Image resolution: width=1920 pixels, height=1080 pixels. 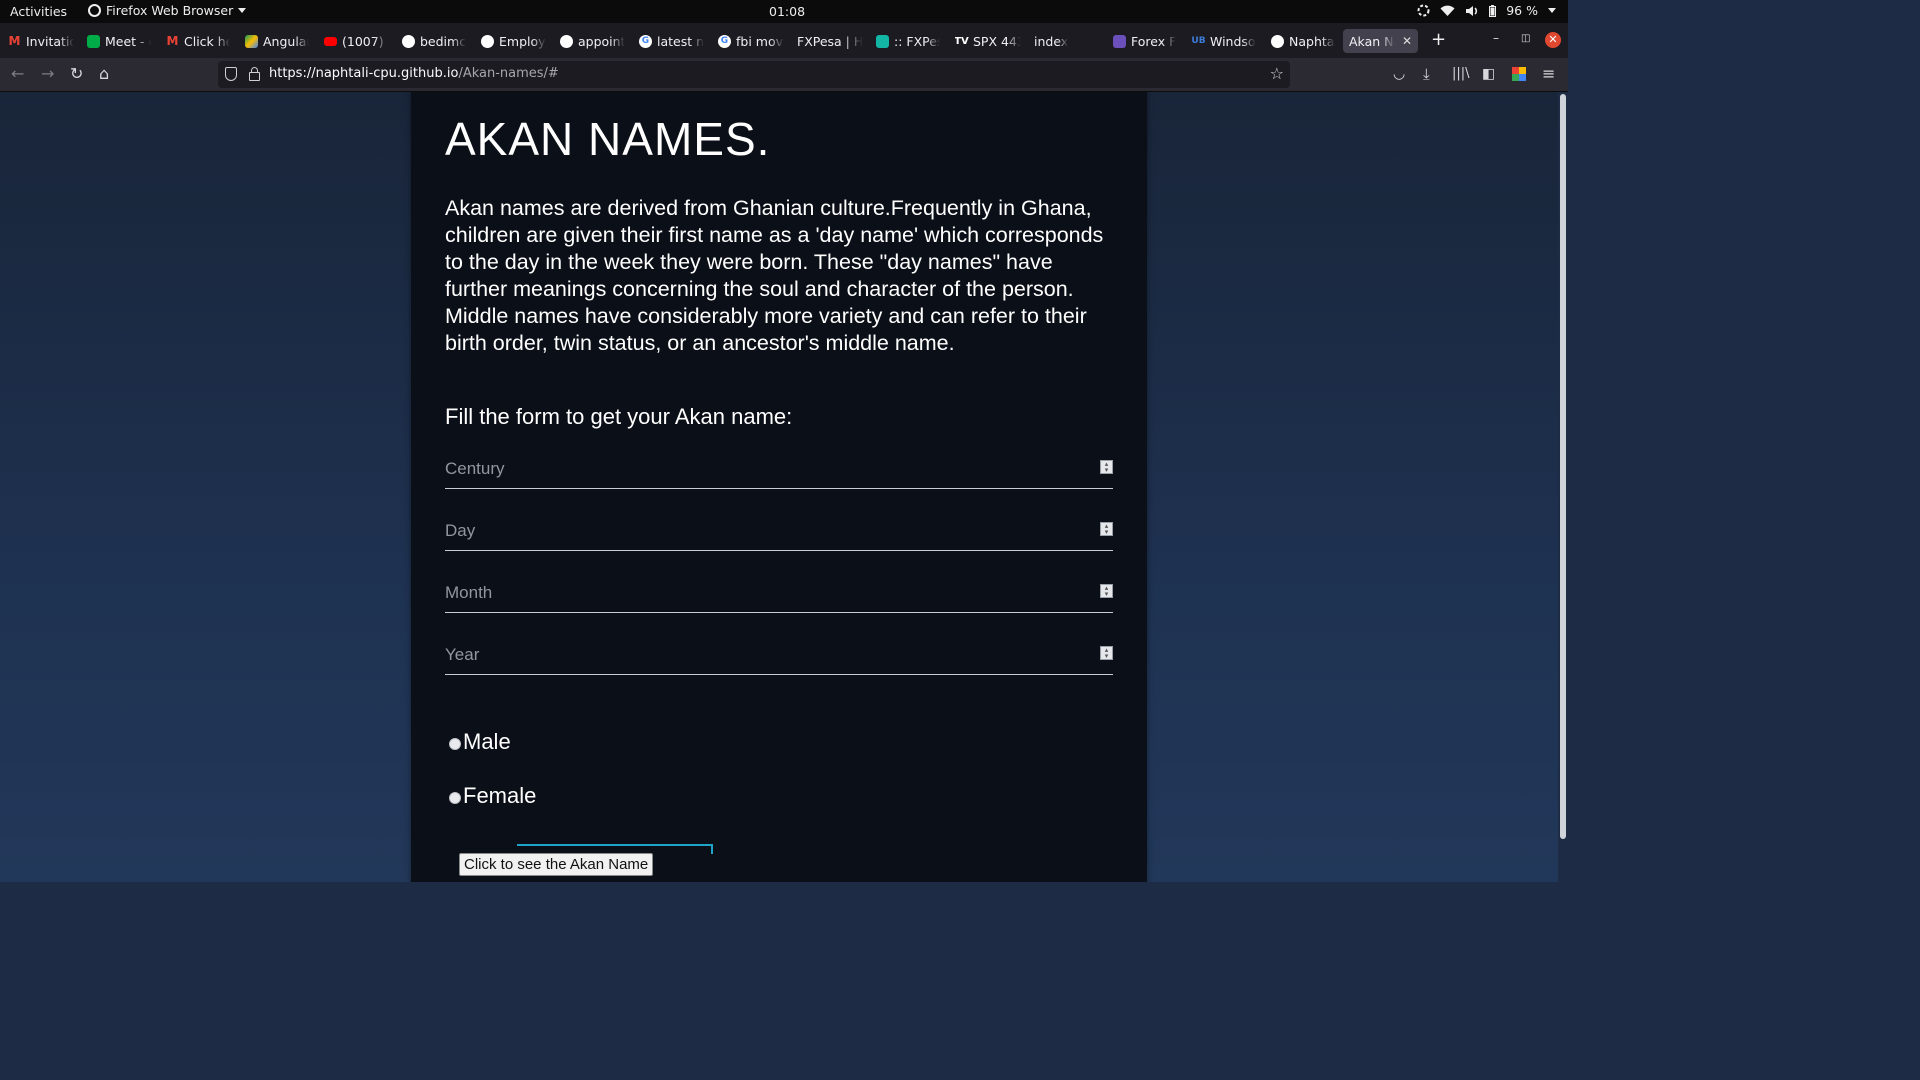 What do you see at coordinates (917, 41) in the screenshot?
I see `tab-label: :: FXPes` at bounding box center [917, 41].